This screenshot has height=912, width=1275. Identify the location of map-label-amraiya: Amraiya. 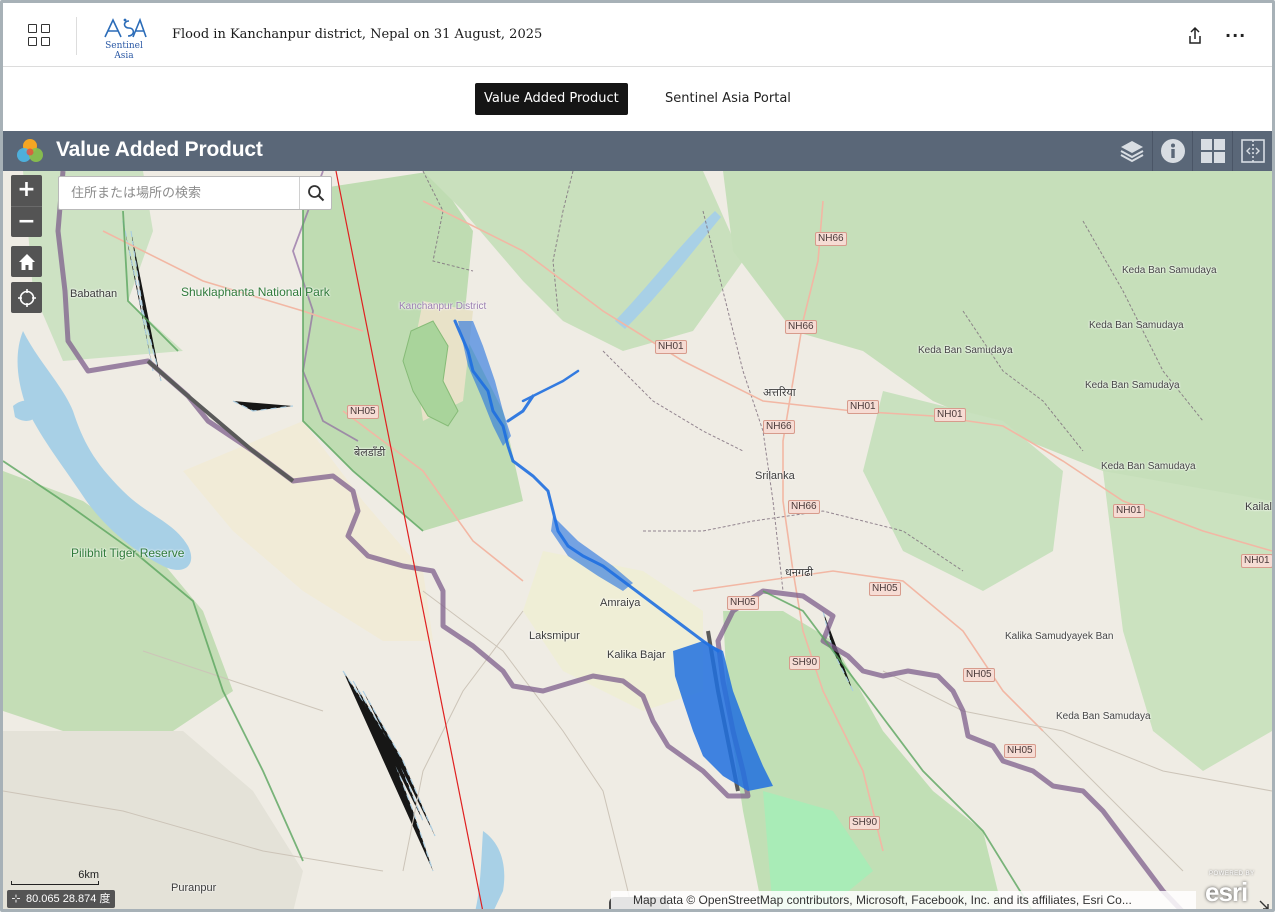
(620, 603).